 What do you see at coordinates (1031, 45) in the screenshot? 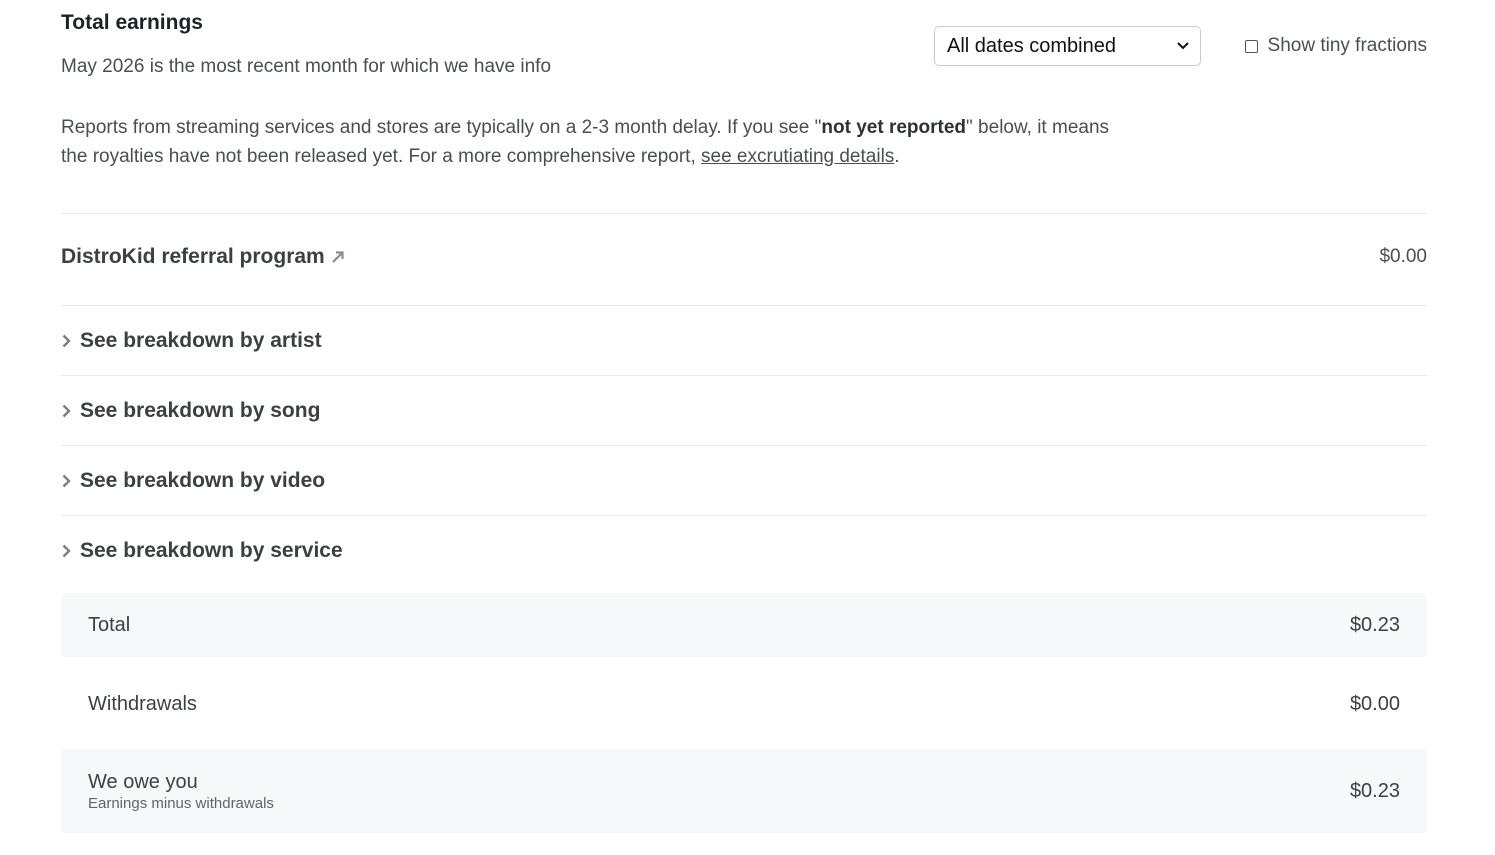
I see `date-range-select-value: All dates combined` at bounding box center [1031, 45].